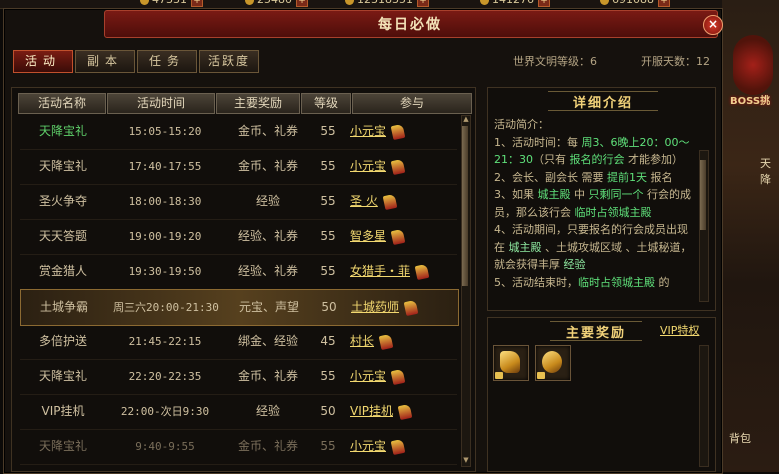 The height and width of the screenshot is (474, 779). Describe the element at coordinates (62, 236) in the screenshot. I see `activity-name: 天天答题` at that location.